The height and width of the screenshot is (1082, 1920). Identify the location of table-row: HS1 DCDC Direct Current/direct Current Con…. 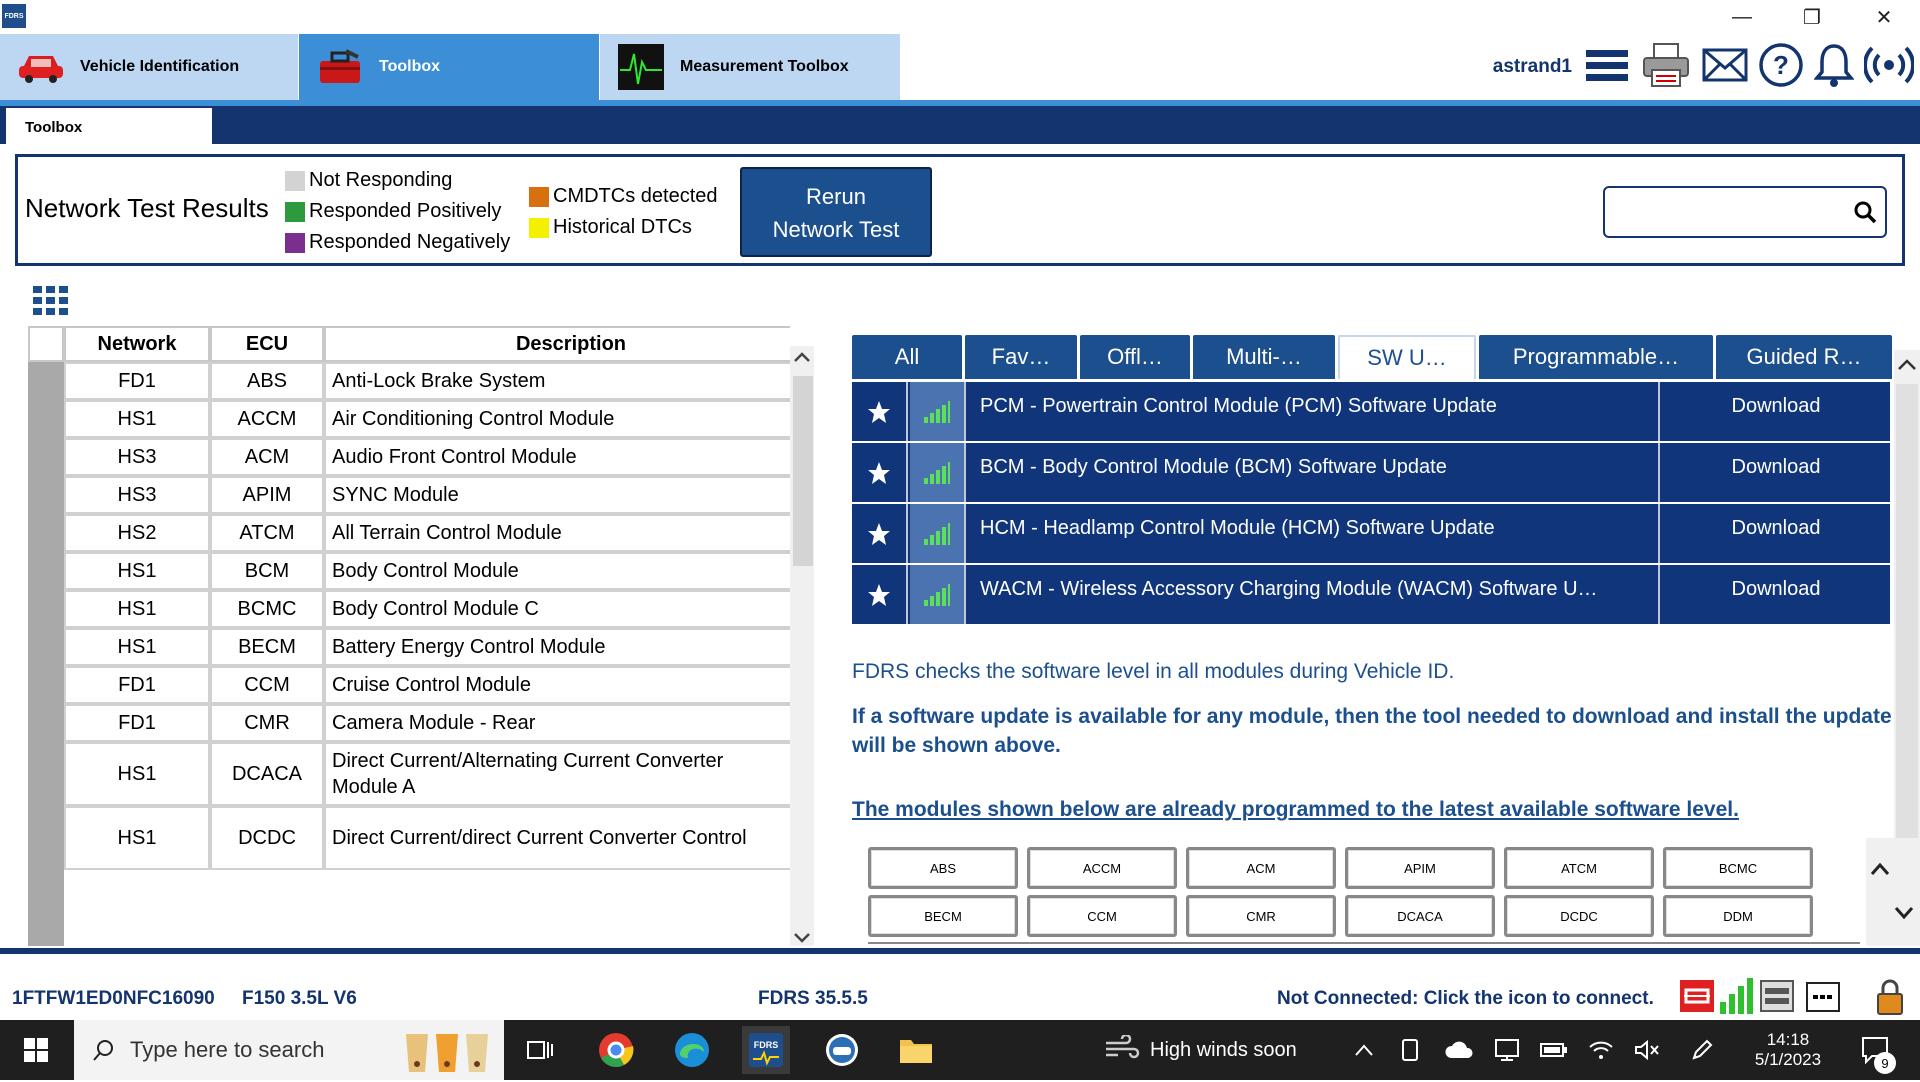
(409, 838).